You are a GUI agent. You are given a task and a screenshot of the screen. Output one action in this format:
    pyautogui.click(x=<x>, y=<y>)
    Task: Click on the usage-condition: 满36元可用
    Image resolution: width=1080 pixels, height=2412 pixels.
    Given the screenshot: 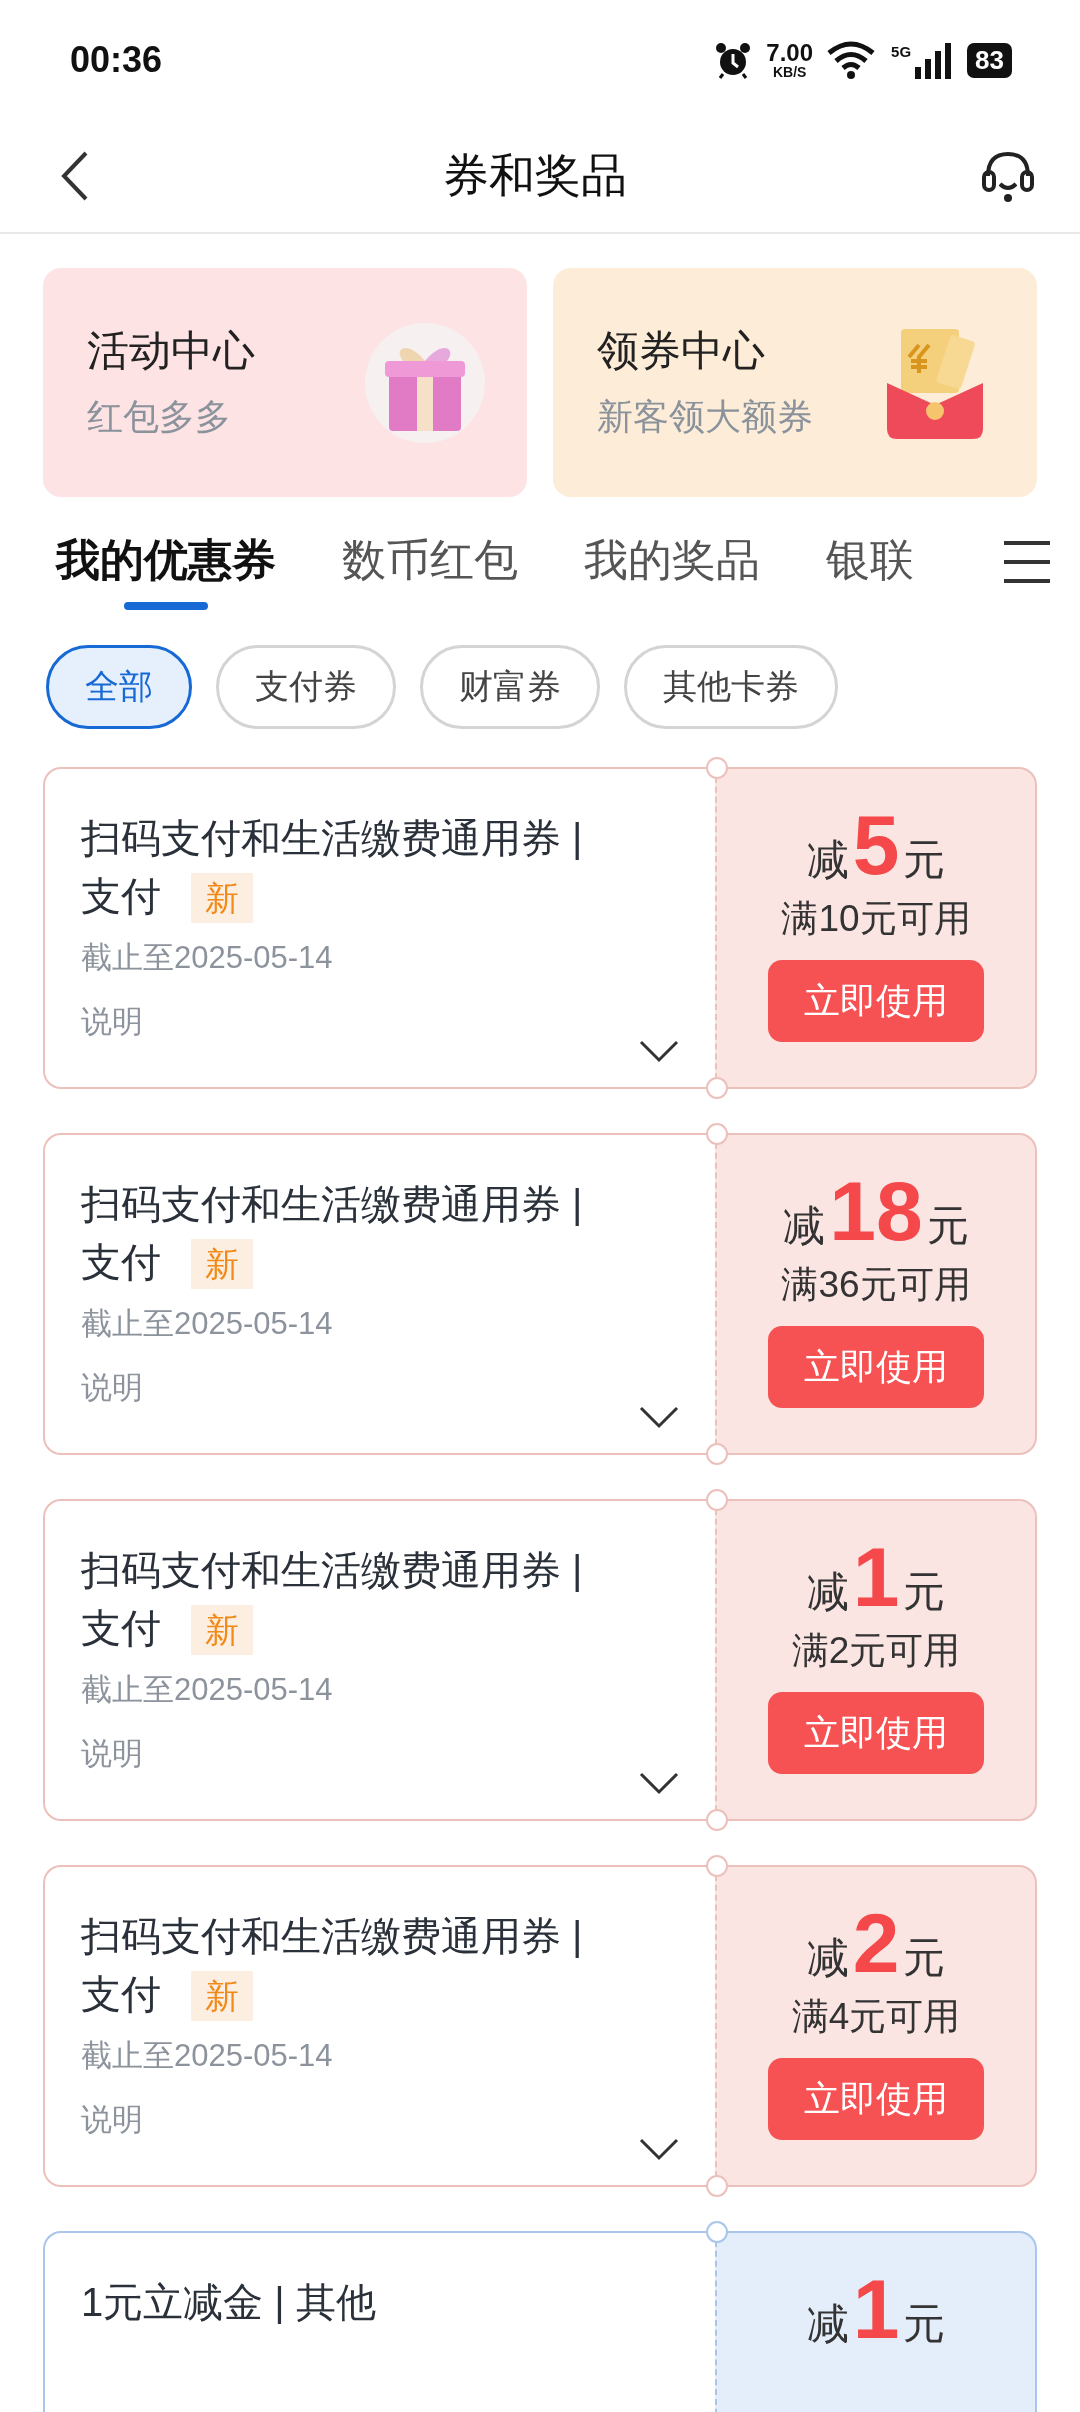 What is the action you would take?
    pyautogui.click(x=876, y=1285)
    